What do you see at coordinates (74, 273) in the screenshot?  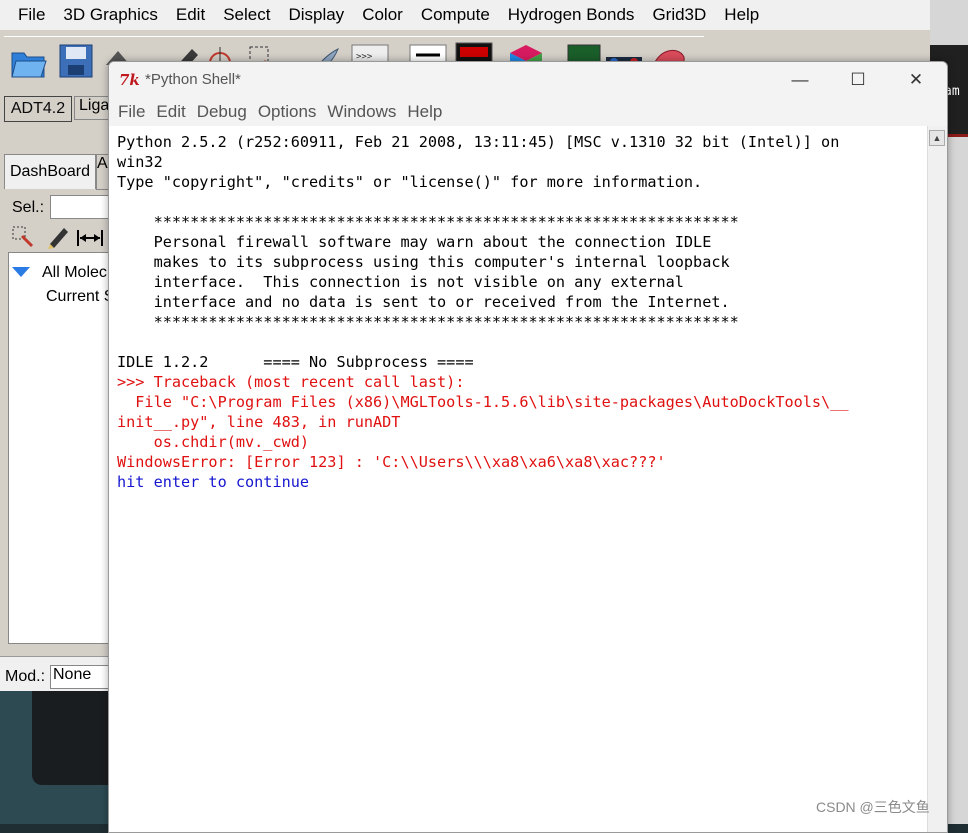 I see `tree-item-all-molecules: All Molec` at bounding box center [74, 273].